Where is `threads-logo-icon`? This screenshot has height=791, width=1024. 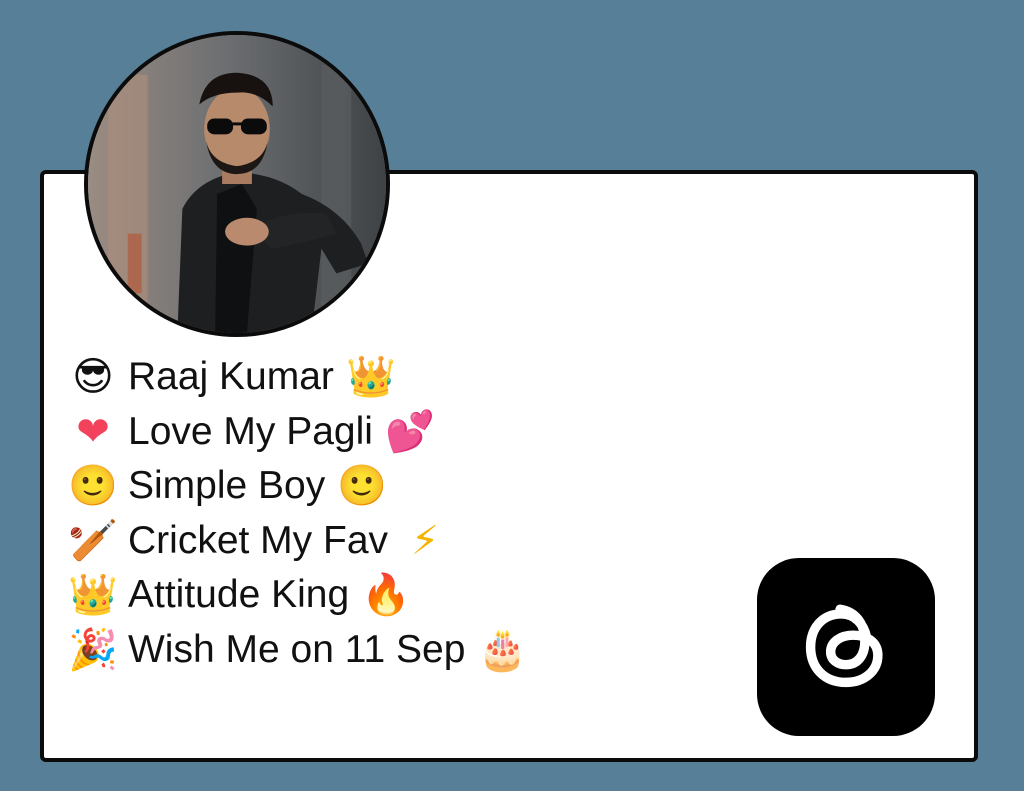
threads-logo-icon is located at coordinates (846, 647).